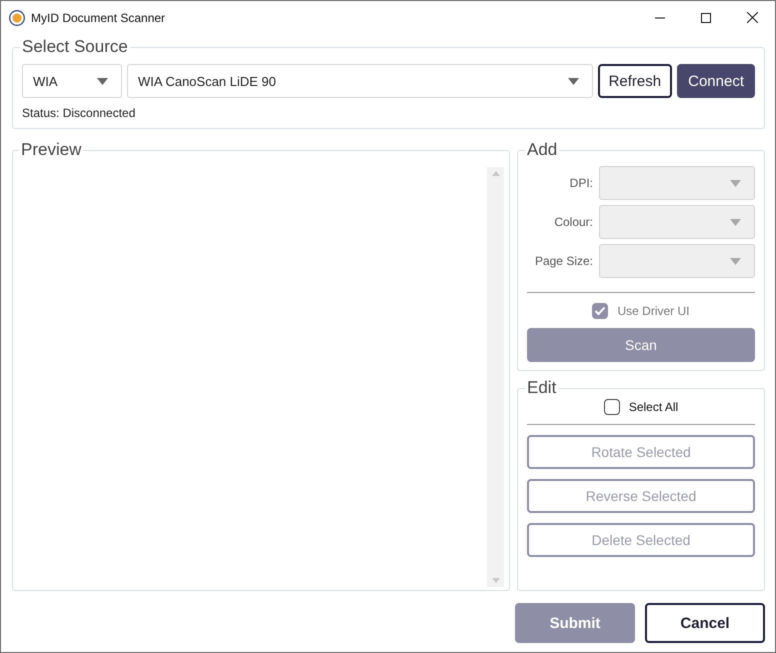 Image resolution: width=776 pixels, height=653 pixels. Describe the element at coordinates (706, 17) in the screenshot. I see `maximize-icon` at that location.